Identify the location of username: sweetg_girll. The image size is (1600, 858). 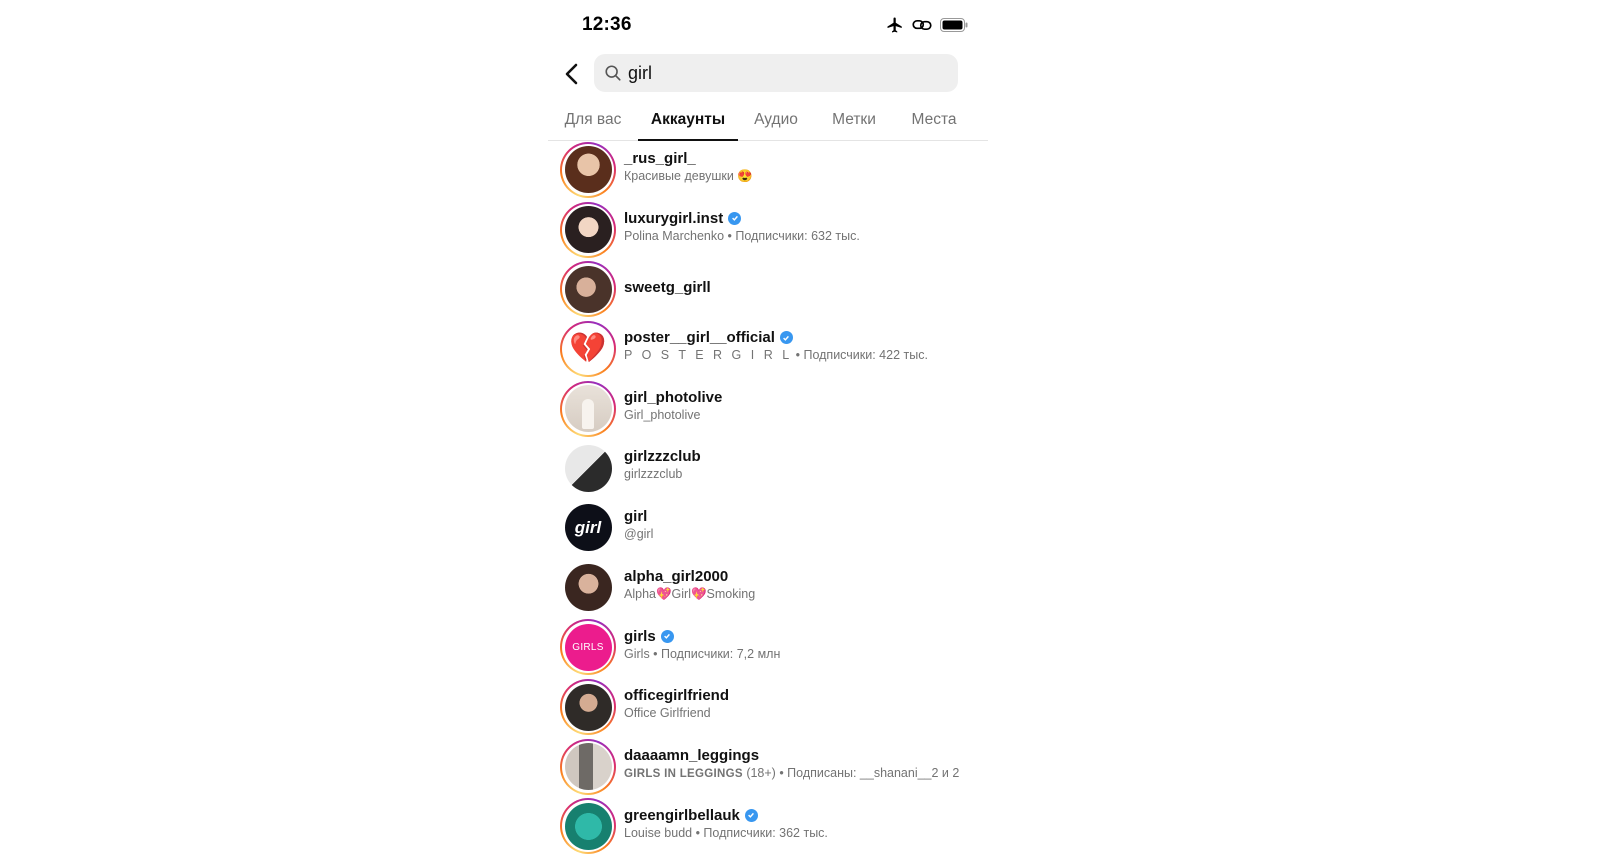
(667, 288).